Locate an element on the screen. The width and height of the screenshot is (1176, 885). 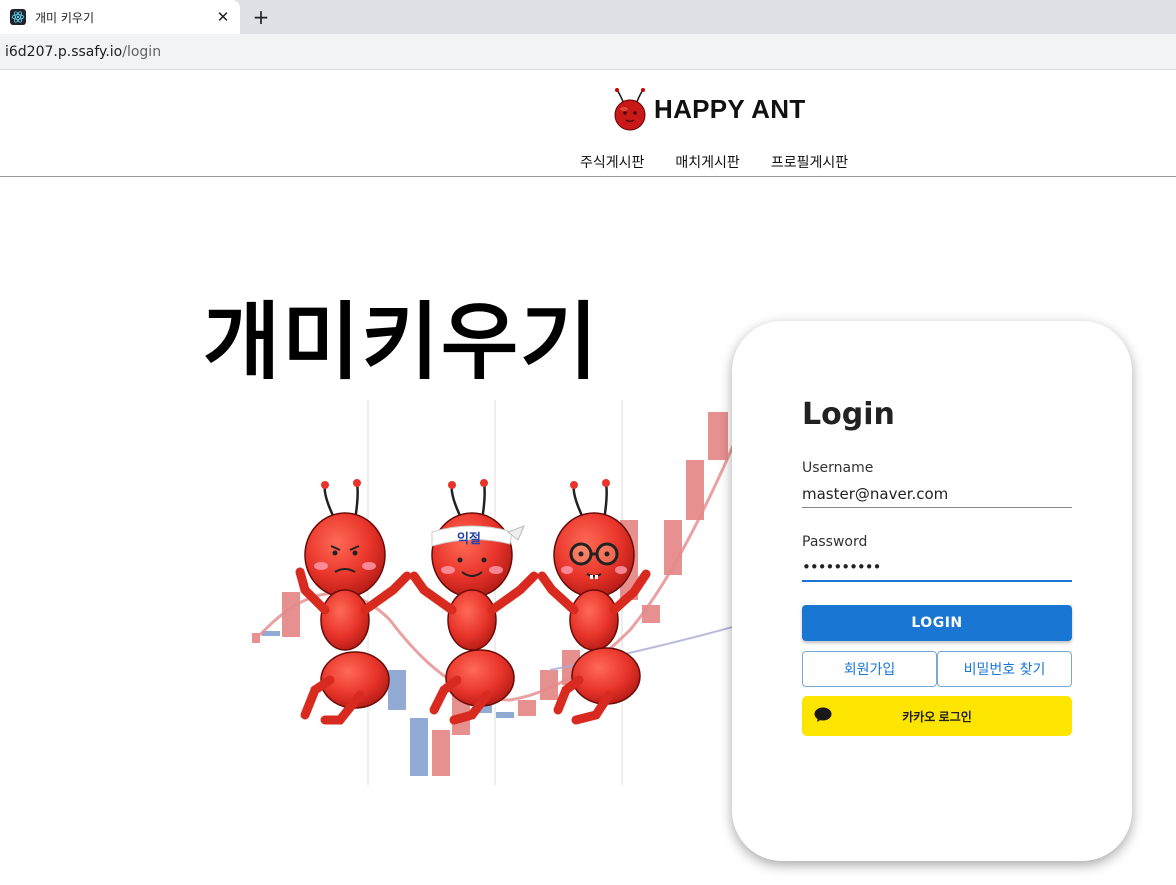
login-title: Login is located at coordinates (848, 414).